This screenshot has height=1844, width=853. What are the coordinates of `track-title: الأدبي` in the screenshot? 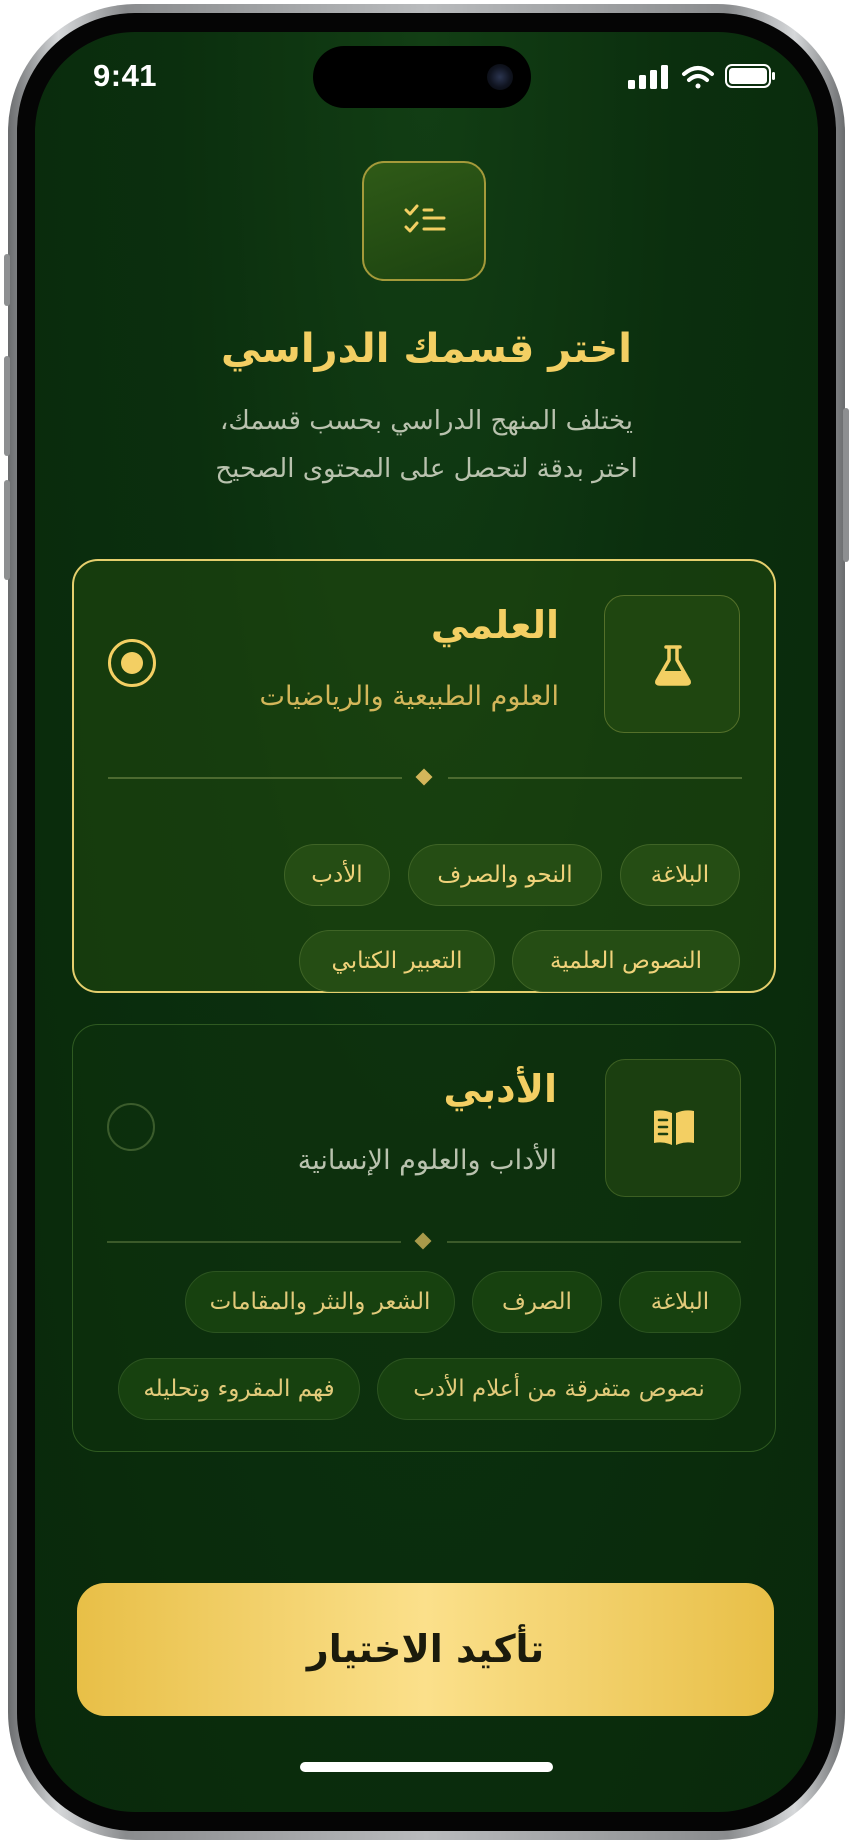 It's located at (500, 1089).